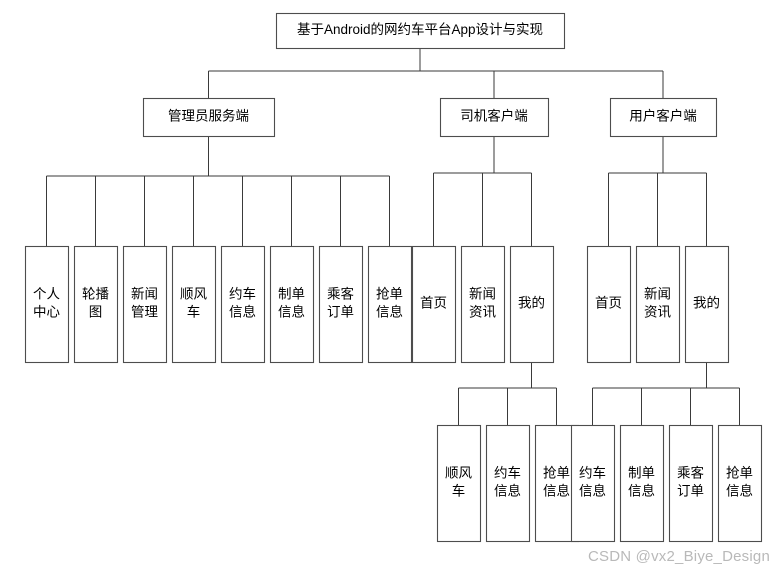 This screenshot has height=573, width=780. Describe the element at coordinates (389, 294) in the screenshot. I see `admin-child-7-label: 抢单` at that location.